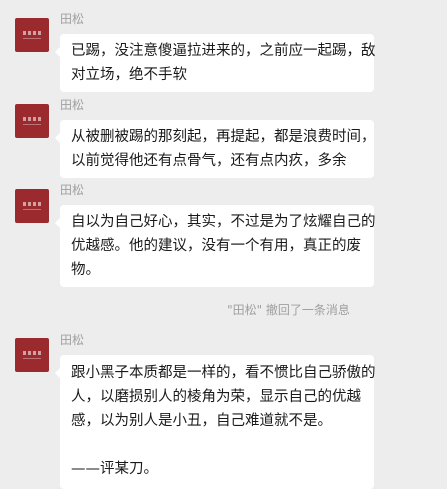  What do you see at coordinates (223, 51) in the screenshot?
I see `message-line: 已踢，没注意傻逼拉进来的，之前应一起踢，敌` at bounding box center [223, 51].